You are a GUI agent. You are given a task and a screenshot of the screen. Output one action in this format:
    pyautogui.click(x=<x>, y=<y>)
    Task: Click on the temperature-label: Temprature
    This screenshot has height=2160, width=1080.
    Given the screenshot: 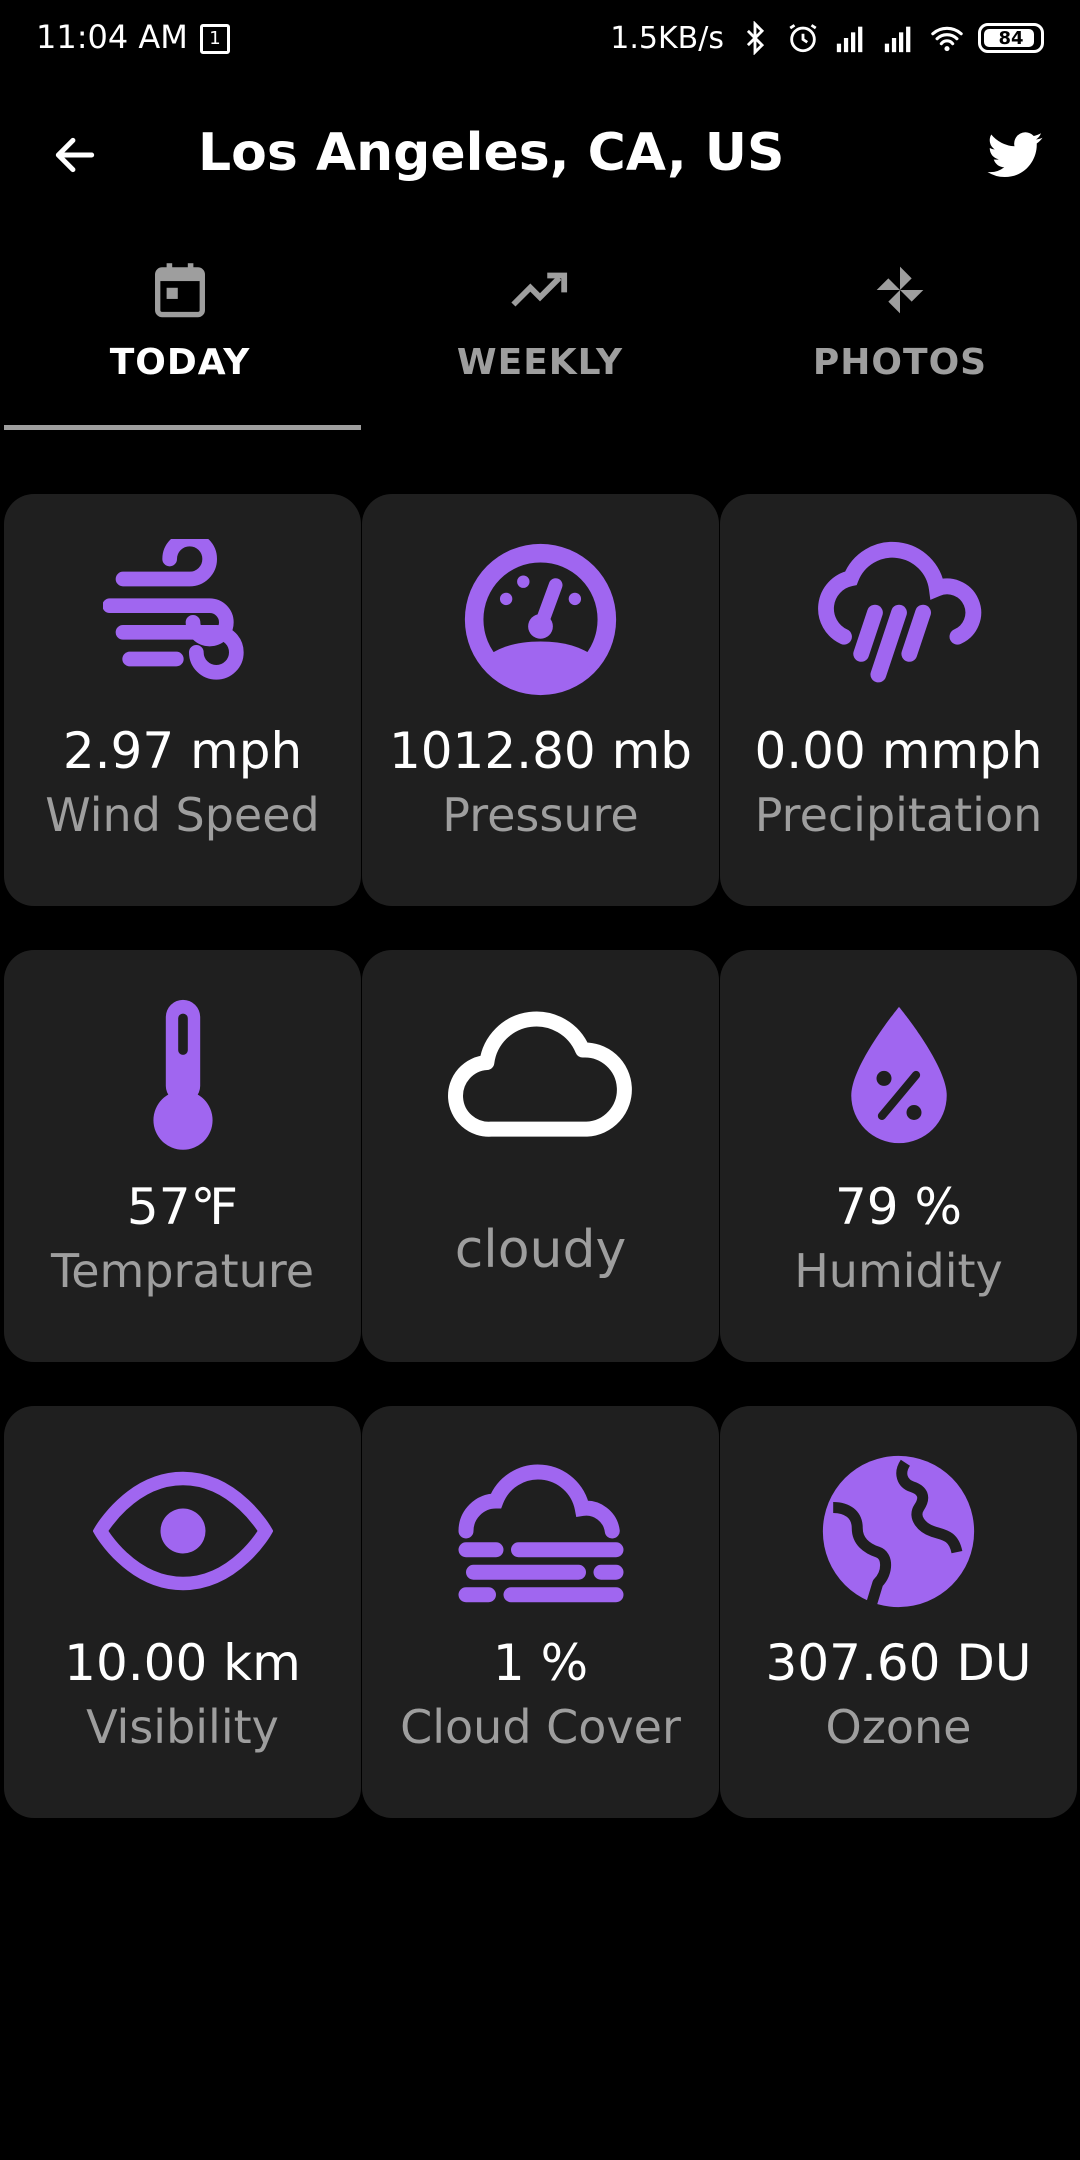 What is the action you would take?
    pyautogui.click(x=182, y=1271)
    